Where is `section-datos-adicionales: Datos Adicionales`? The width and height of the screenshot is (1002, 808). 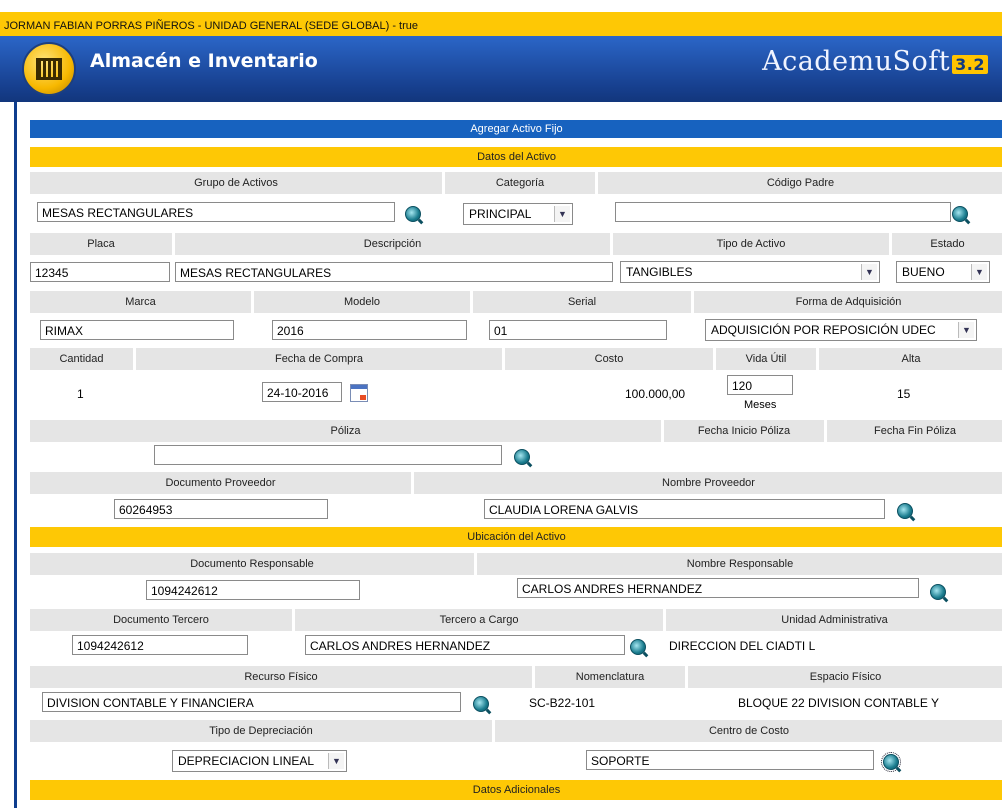 section-datos-adicionales: Datos Adicionales is located at coordinates (516, 790).